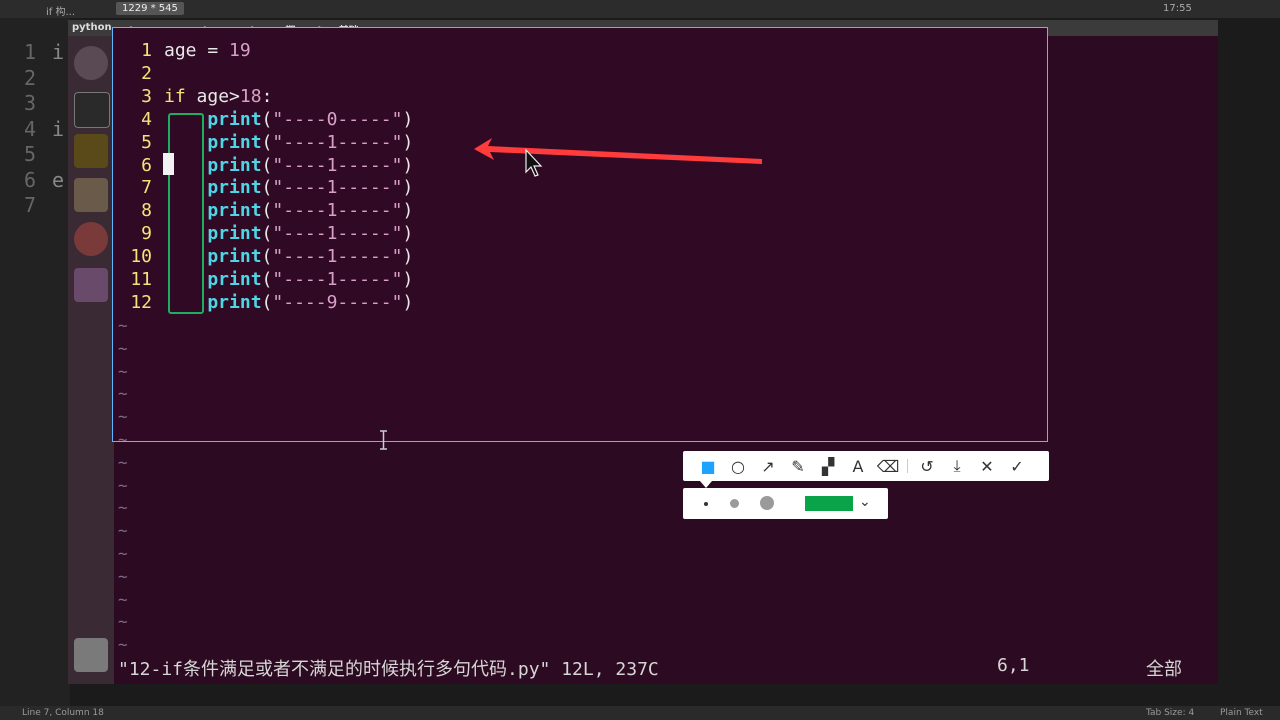  What do you see at coordinates (571, 294) in the screenshot?
I see `annotation-arrow` at bounding box center [571, 294].